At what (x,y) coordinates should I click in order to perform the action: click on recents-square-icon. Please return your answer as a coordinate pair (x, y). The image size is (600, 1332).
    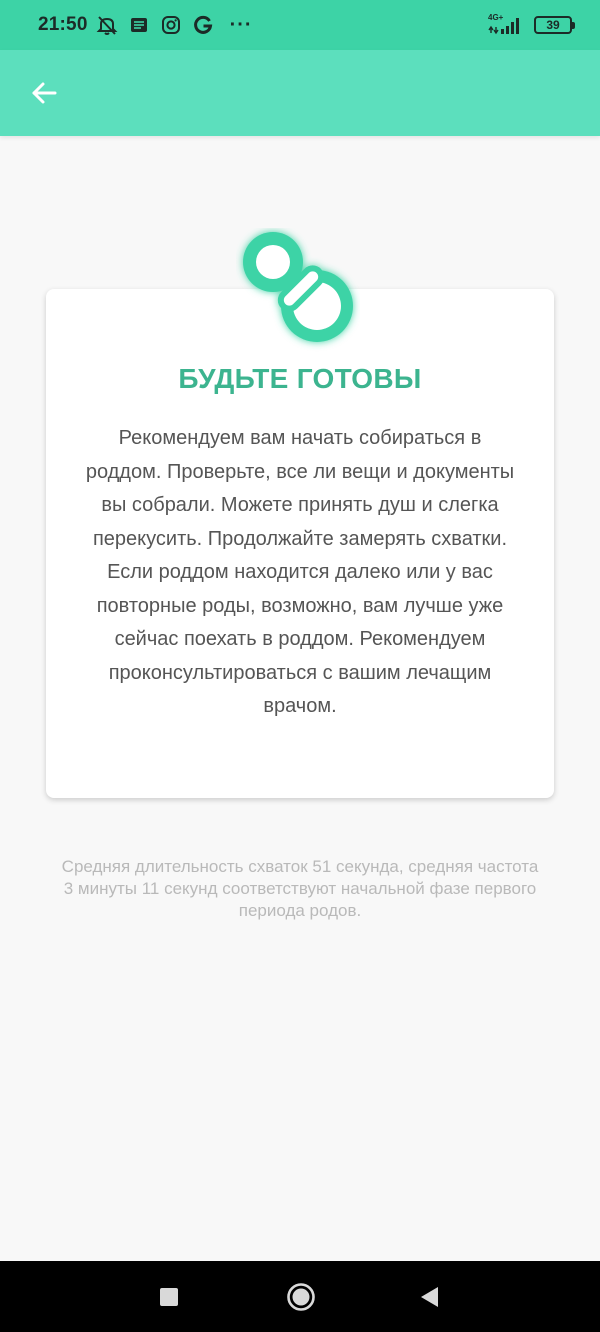
    Looking at the image, I should click on (168, 1296).